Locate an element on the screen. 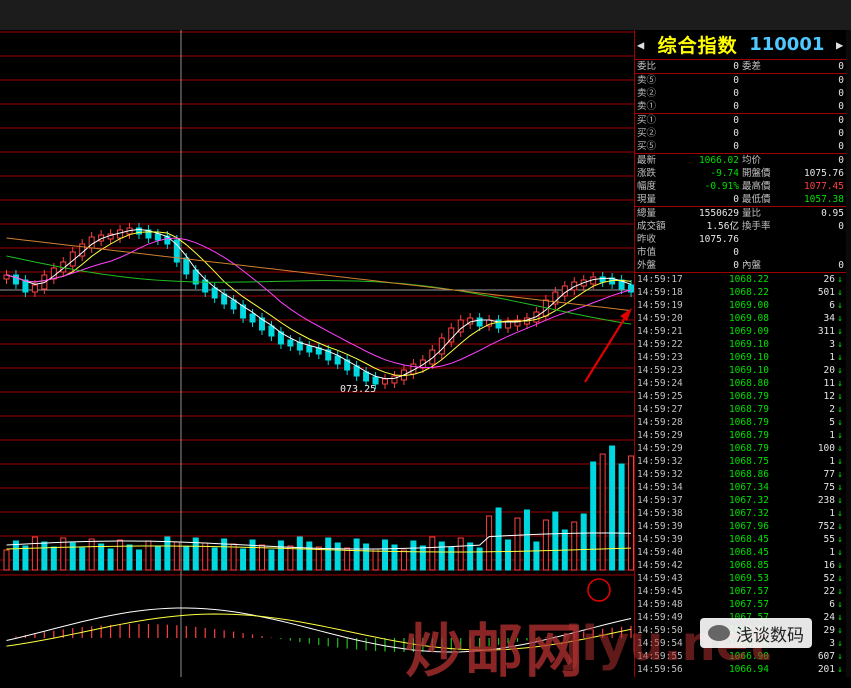  tick-price: 1069.08 is located at coordinates (748, 318).